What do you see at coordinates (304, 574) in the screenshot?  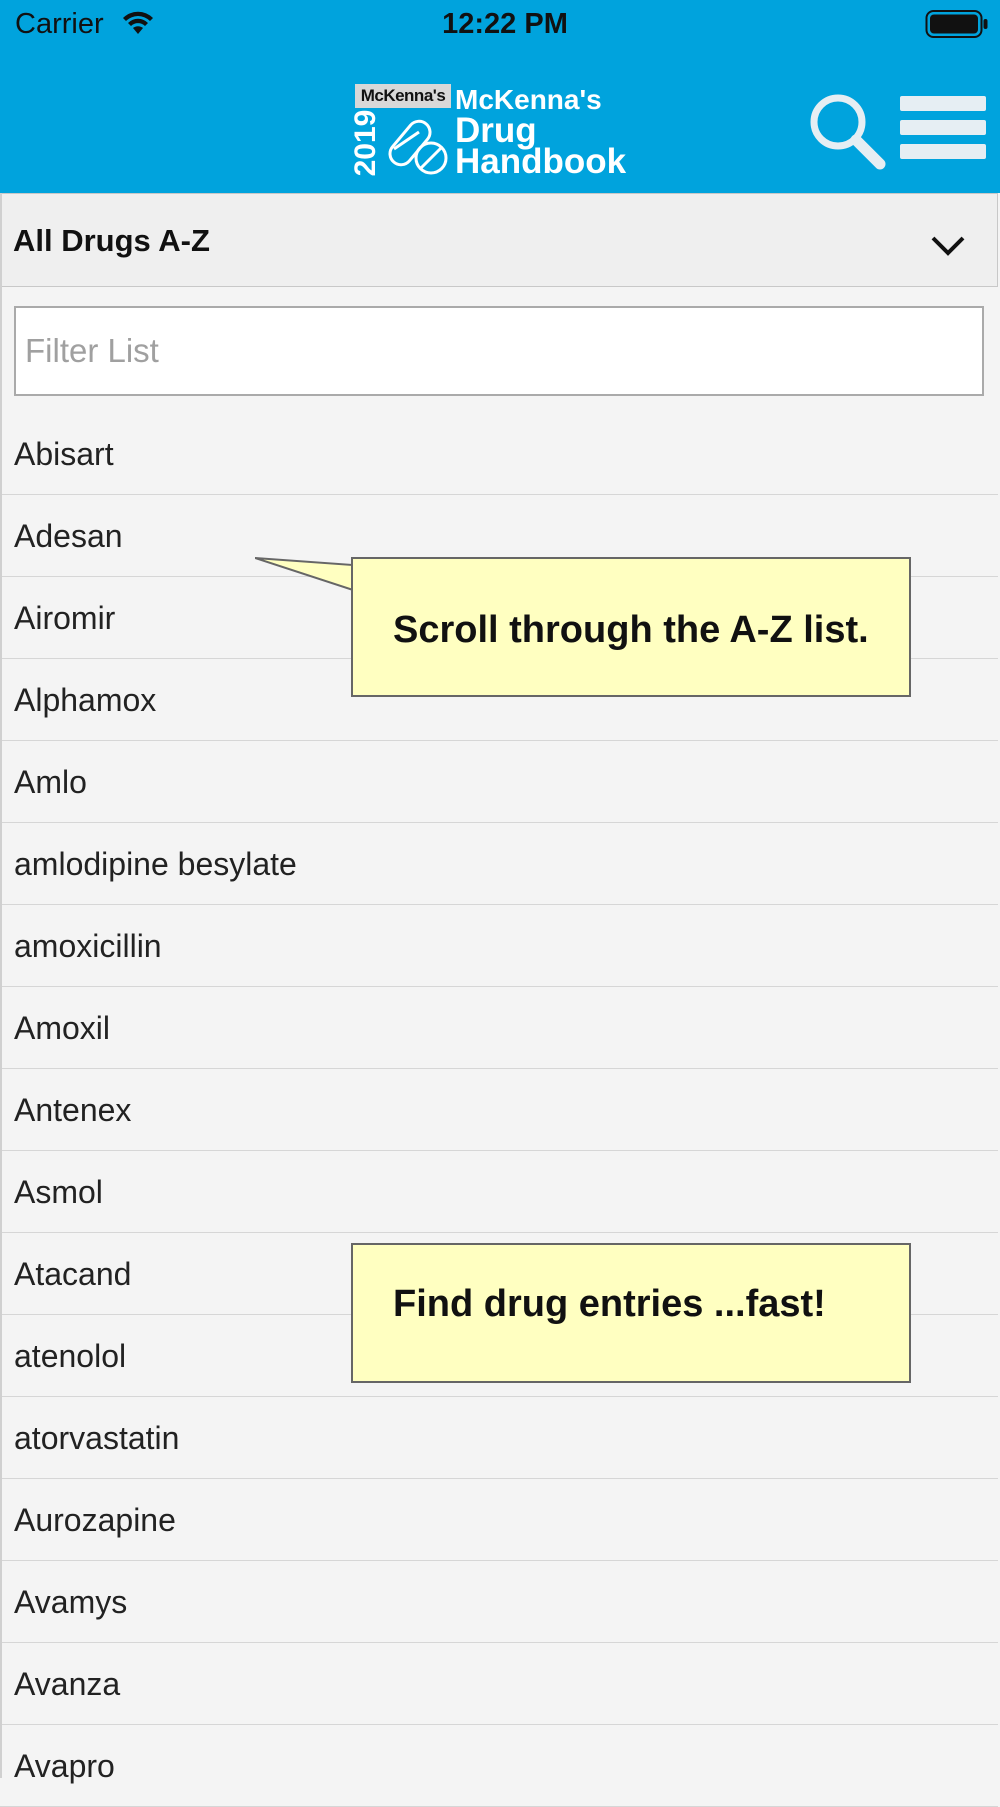 I see `callout-pointer` at bounding box center [304, 574].